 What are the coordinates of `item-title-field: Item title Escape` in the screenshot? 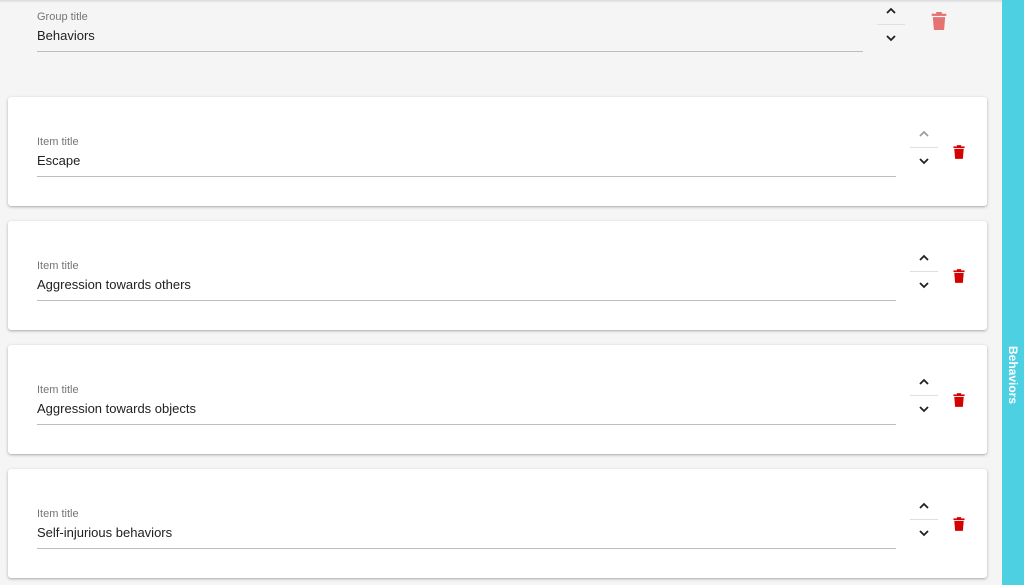 It's located at (466, 156).